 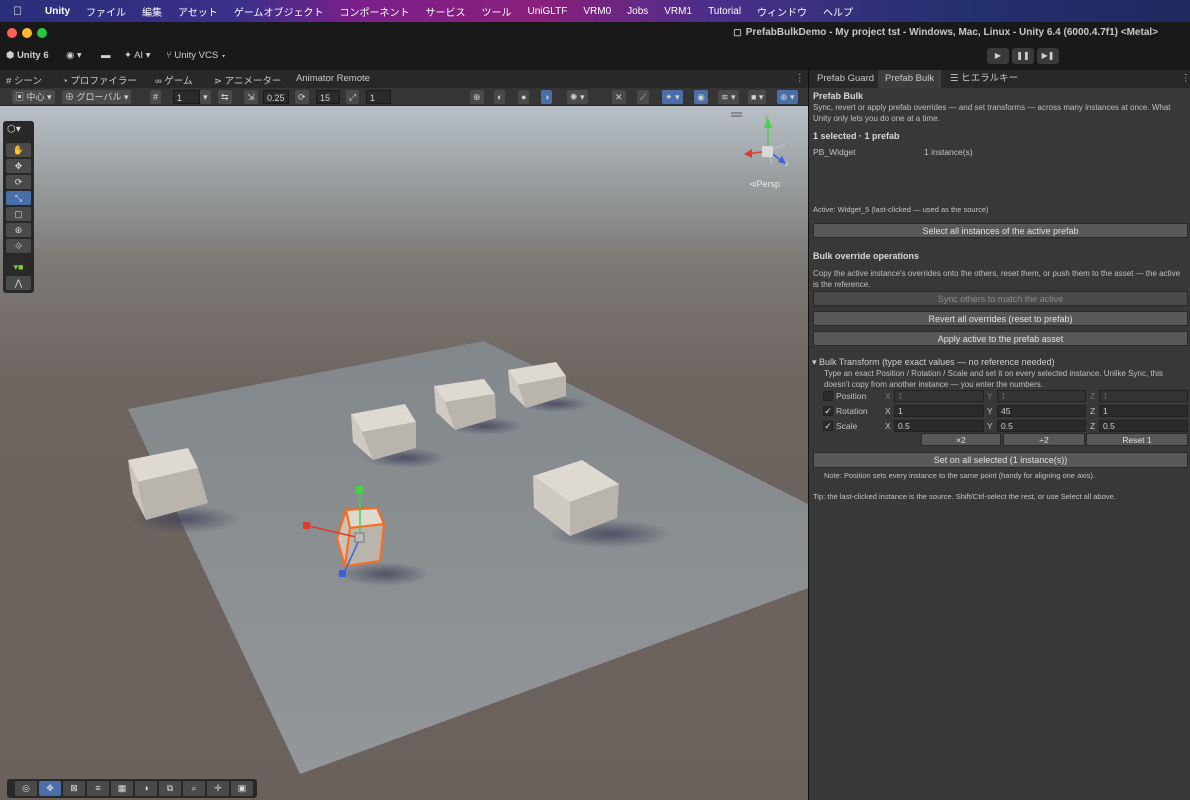 What do you see at coordinates (276, 97) in the screenshot?
I see `snap-value-field: 0.25` at bounding box center [276, 97].